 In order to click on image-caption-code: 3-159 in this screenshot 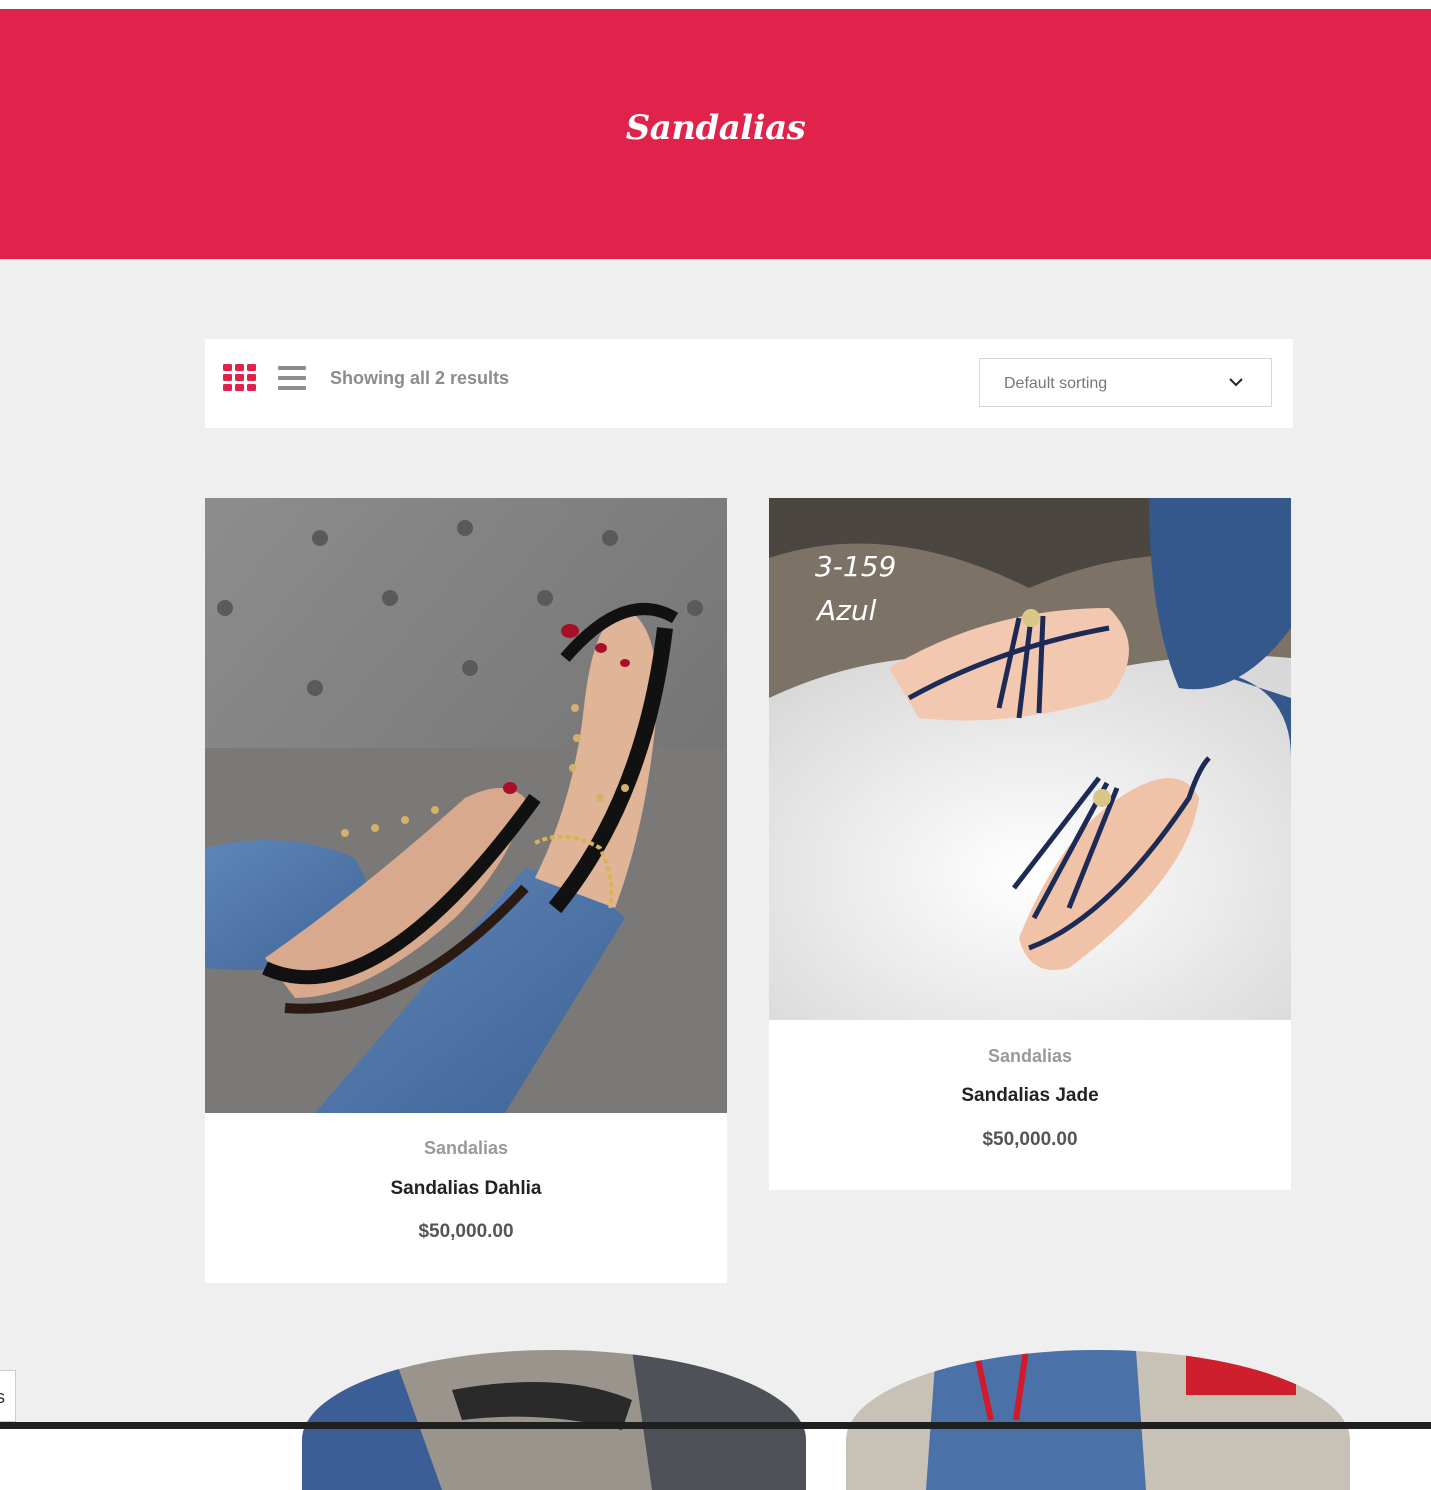, I will do `click(855, 566)`.